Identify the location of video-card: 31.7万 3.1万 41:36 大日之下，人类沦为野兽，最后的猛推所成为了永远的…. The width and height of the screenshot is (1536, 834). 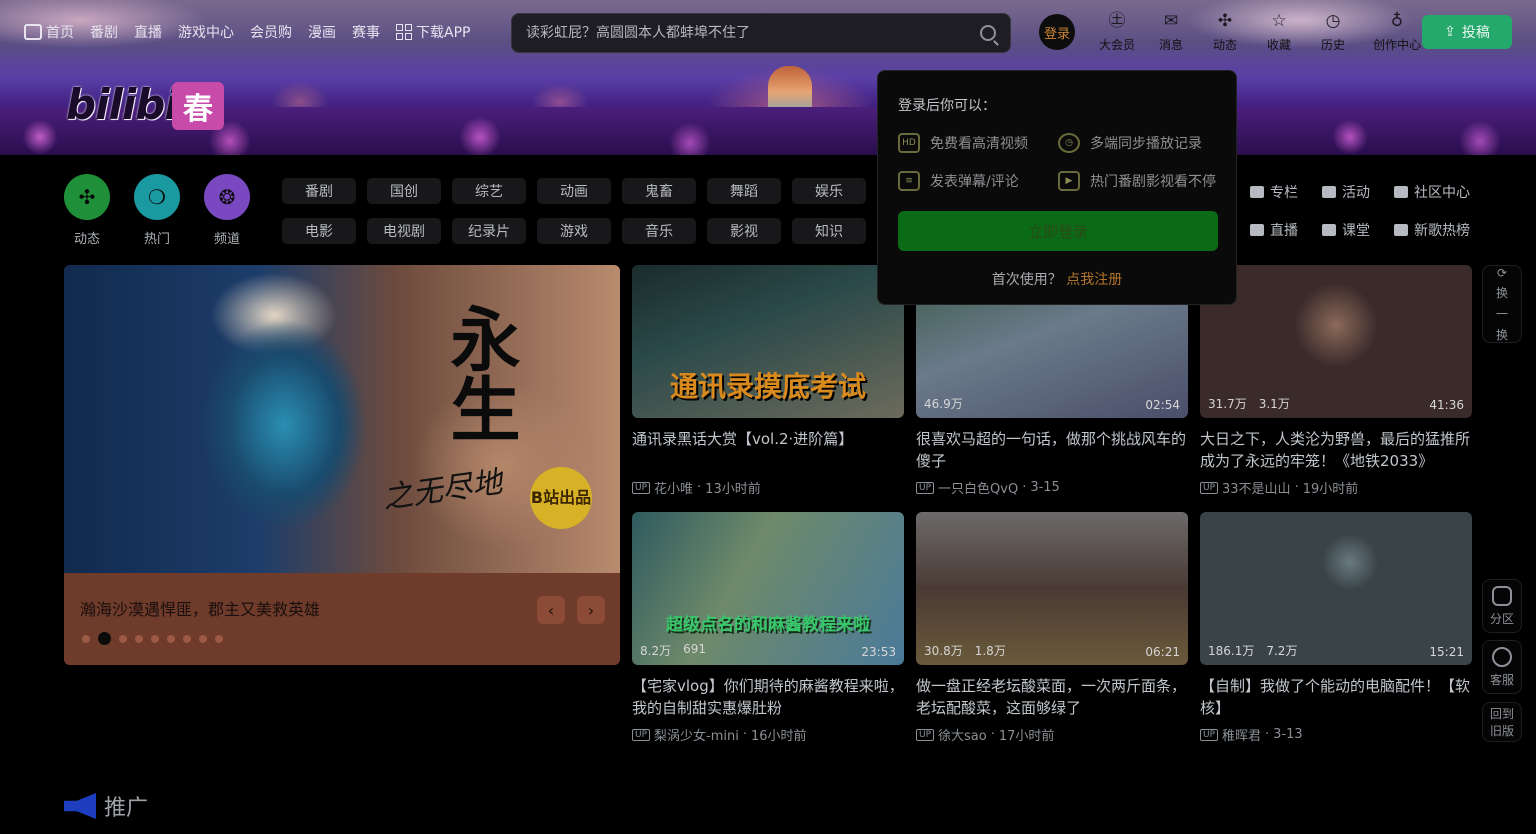
(1336, 381).